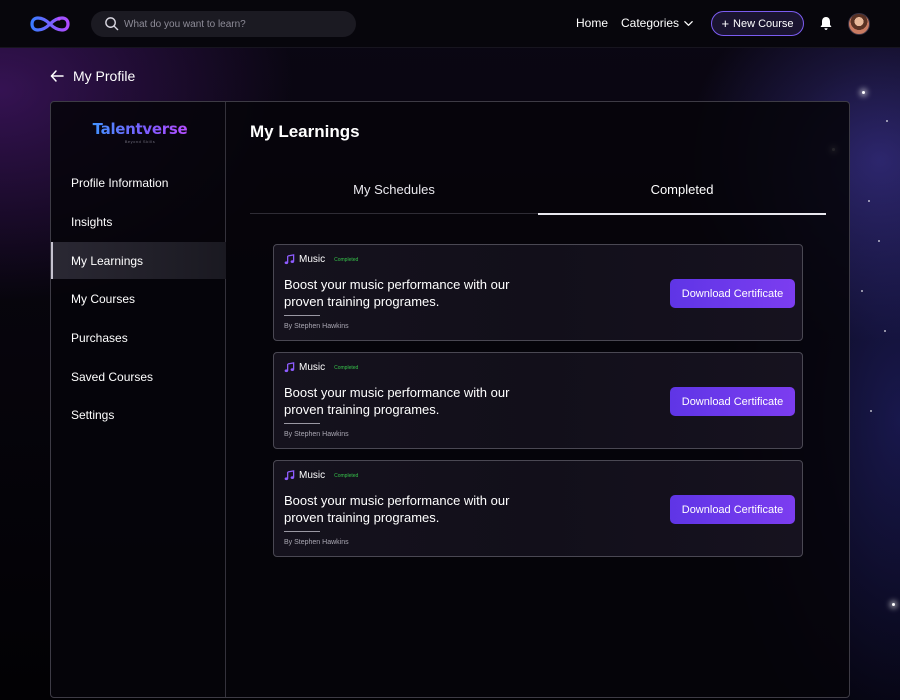 The width and height of the screenshot is (900, 700). What do you see at coordinates (138, 221) in the screenshot?
I see `sidebar-item-insights: Insights` at bounding box center [138, 221].